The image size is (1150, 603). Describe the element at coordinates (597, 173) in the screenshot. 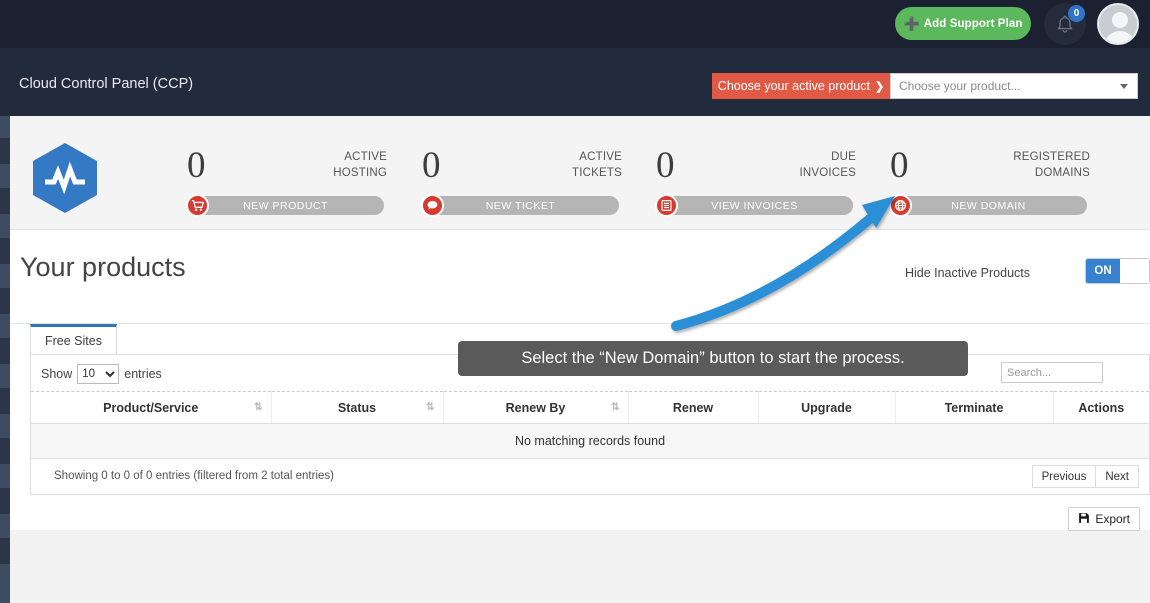

I see `stat-label-line2: TICKETS` at that location.